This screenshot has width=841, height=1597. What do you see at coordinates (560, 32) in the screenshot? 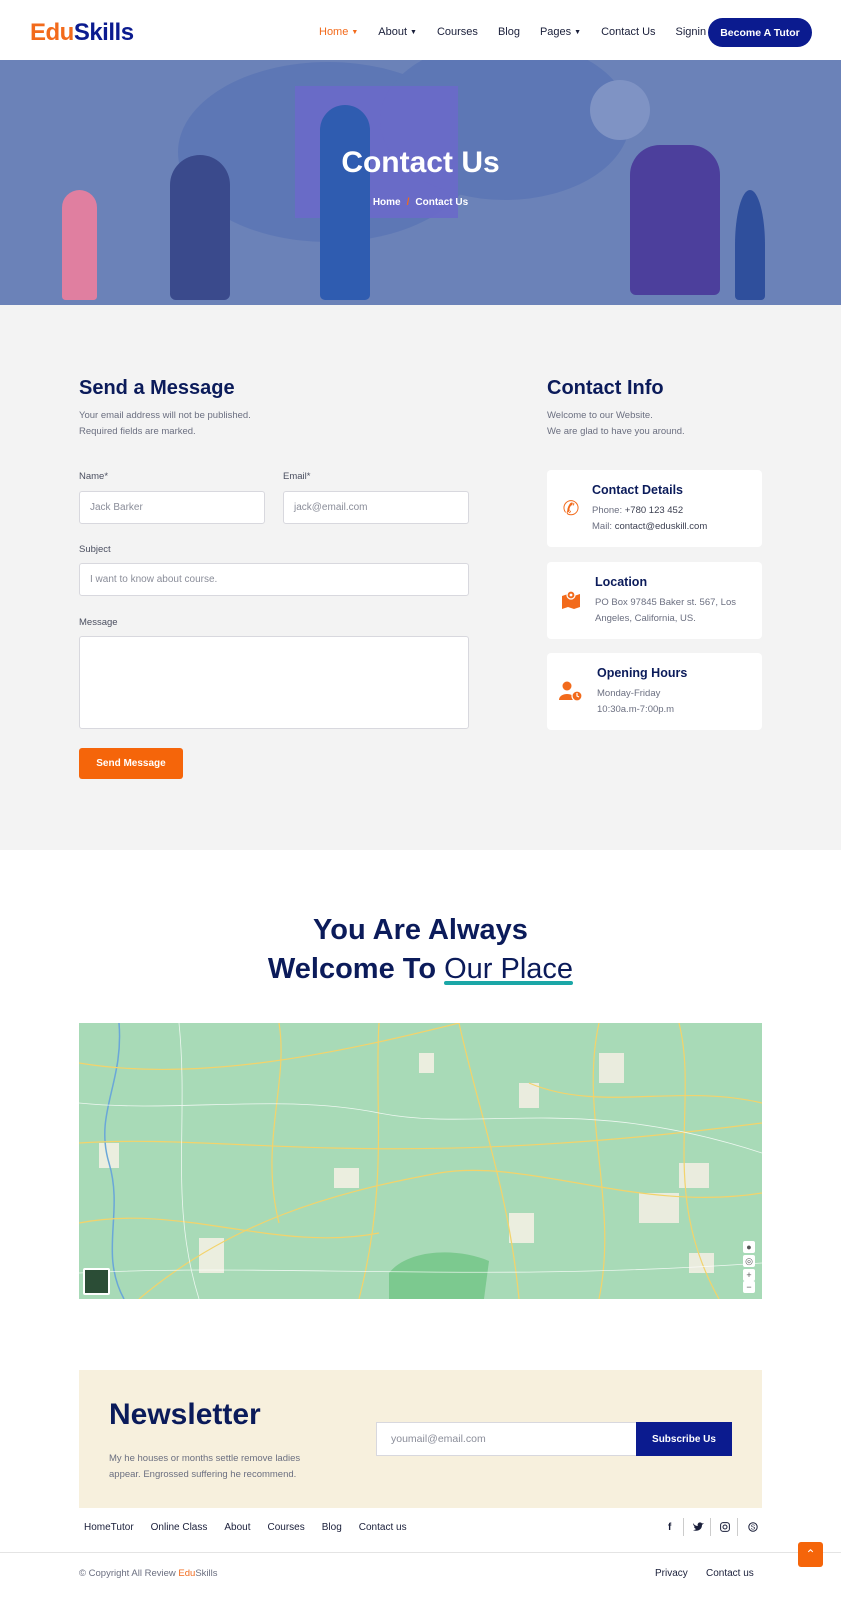
I see `nav-pages: Pages ▼` at bounding box center [560, 32].